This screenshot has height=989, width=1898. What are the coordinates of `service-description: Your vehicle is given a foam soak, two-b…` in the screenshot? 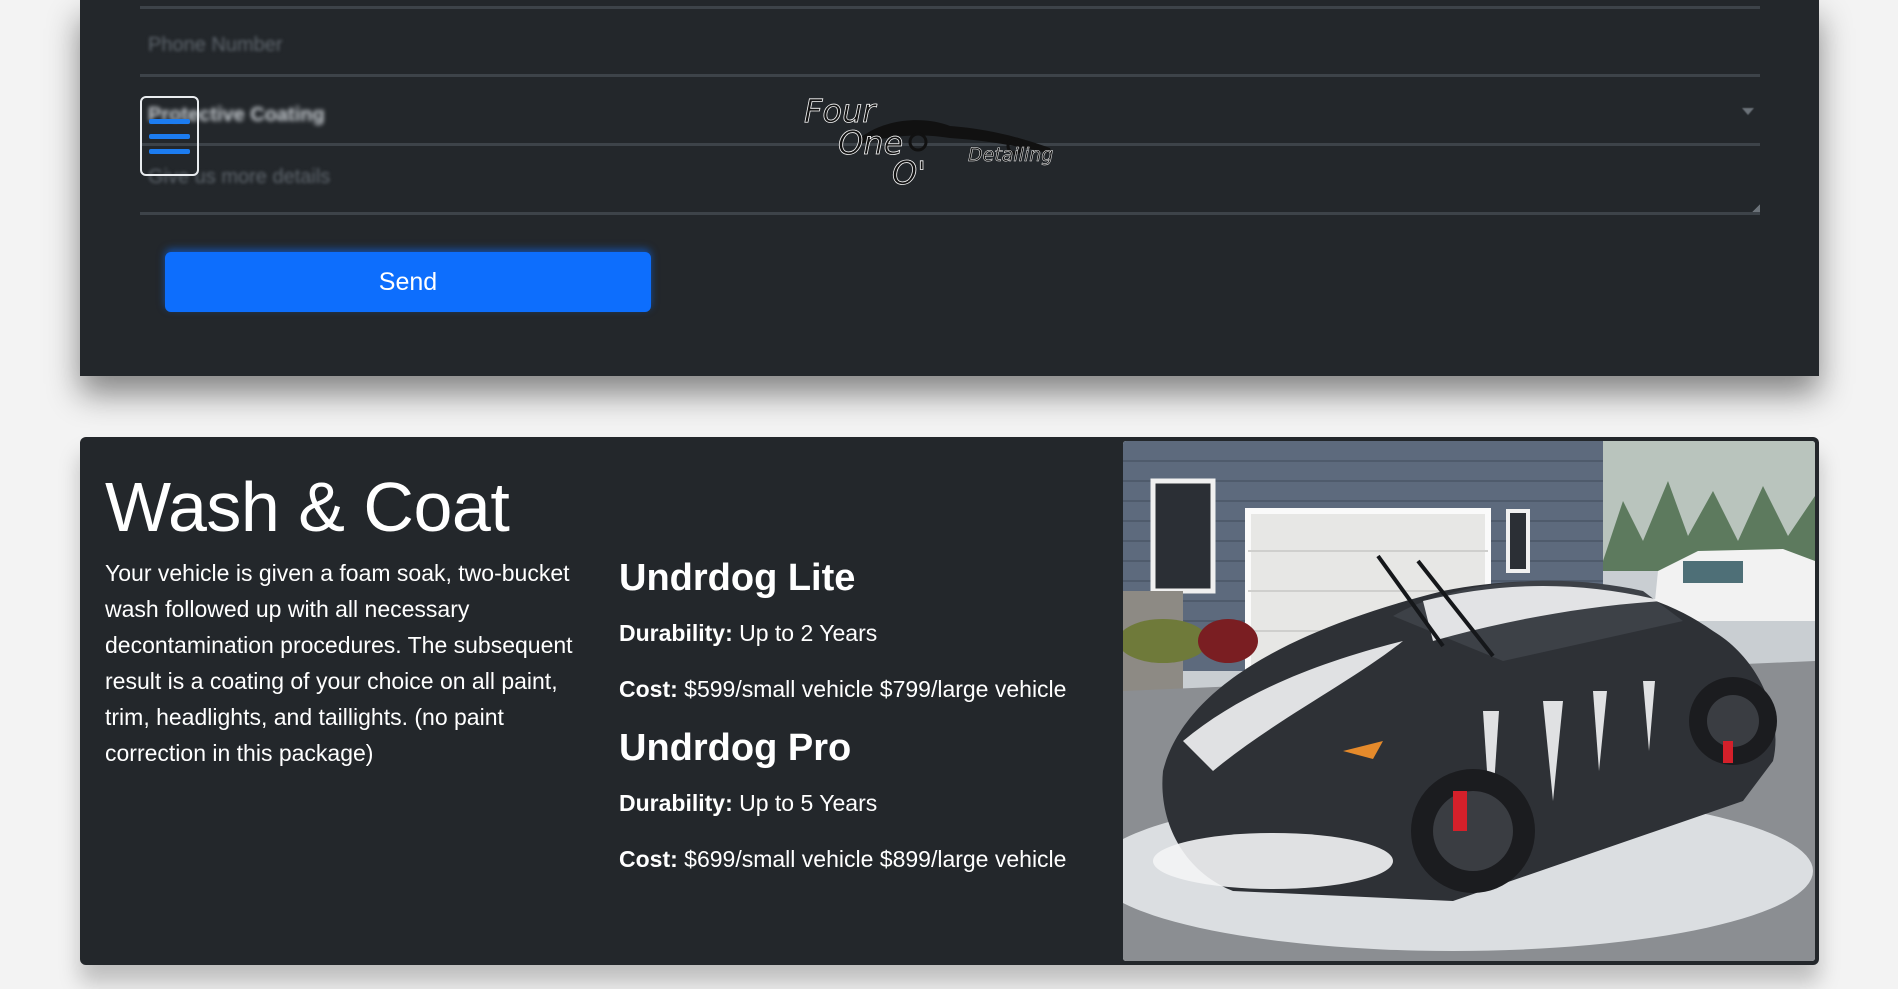 It's located at (339, 663).